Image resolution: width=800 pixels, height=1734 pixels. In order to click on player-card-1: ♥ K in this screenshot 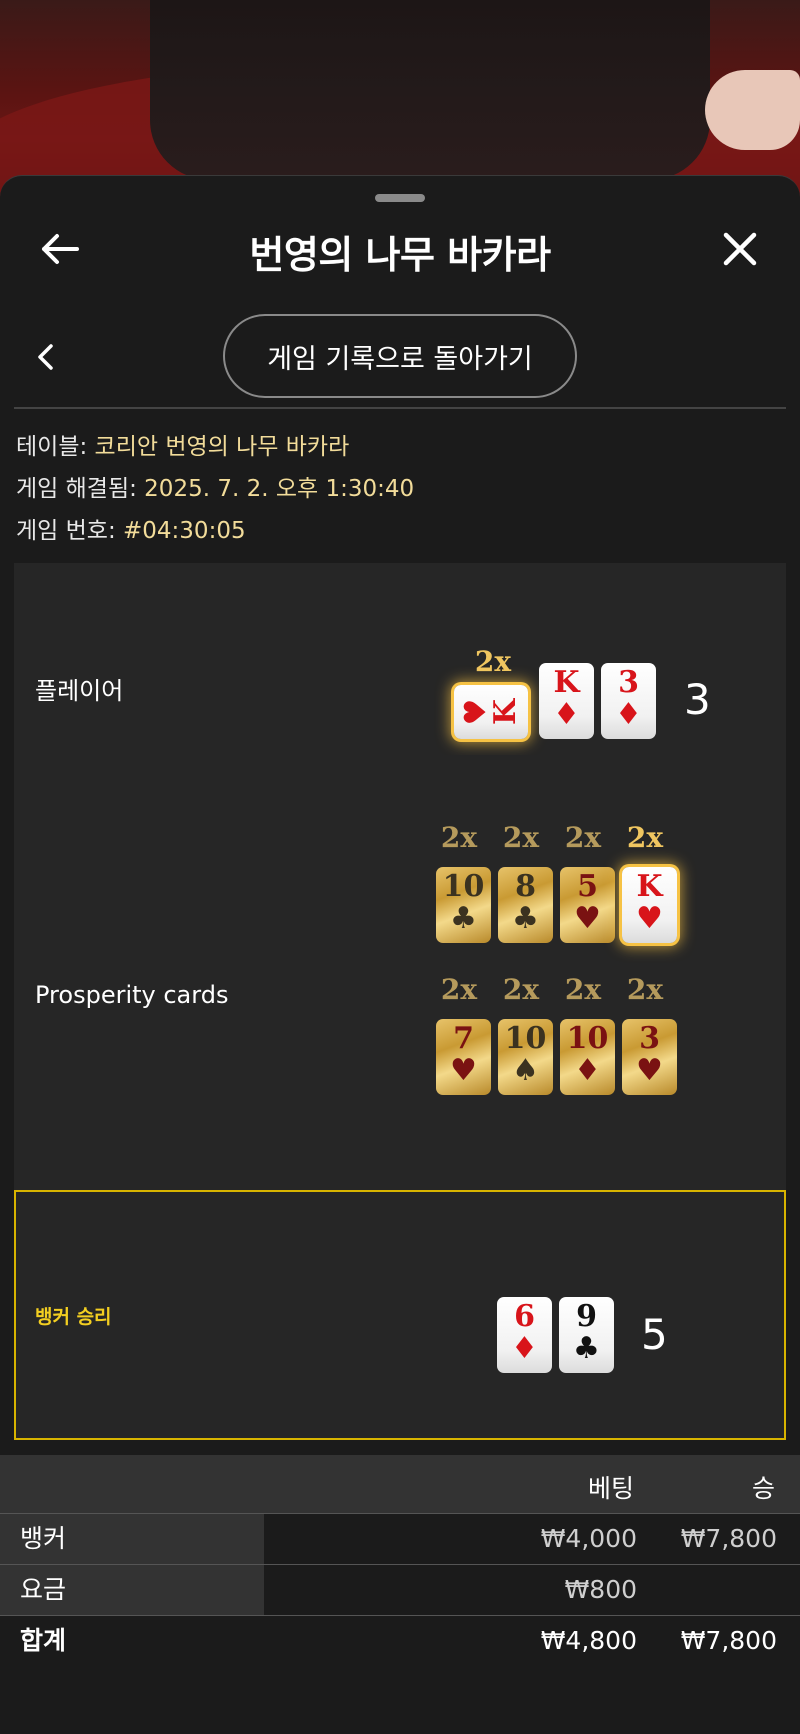, I will do `click(491, 712)`.